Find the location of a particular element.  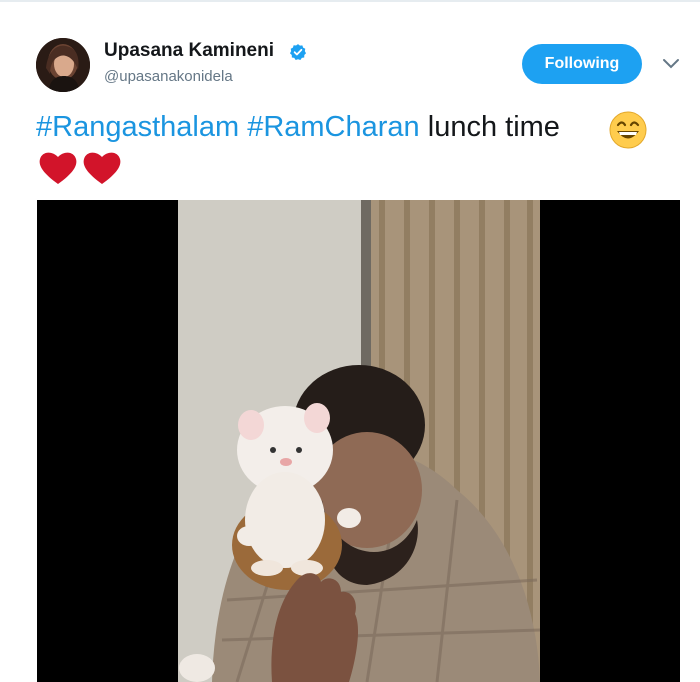

grinning-face-emoji-icon is located at coordinates (628, 130).